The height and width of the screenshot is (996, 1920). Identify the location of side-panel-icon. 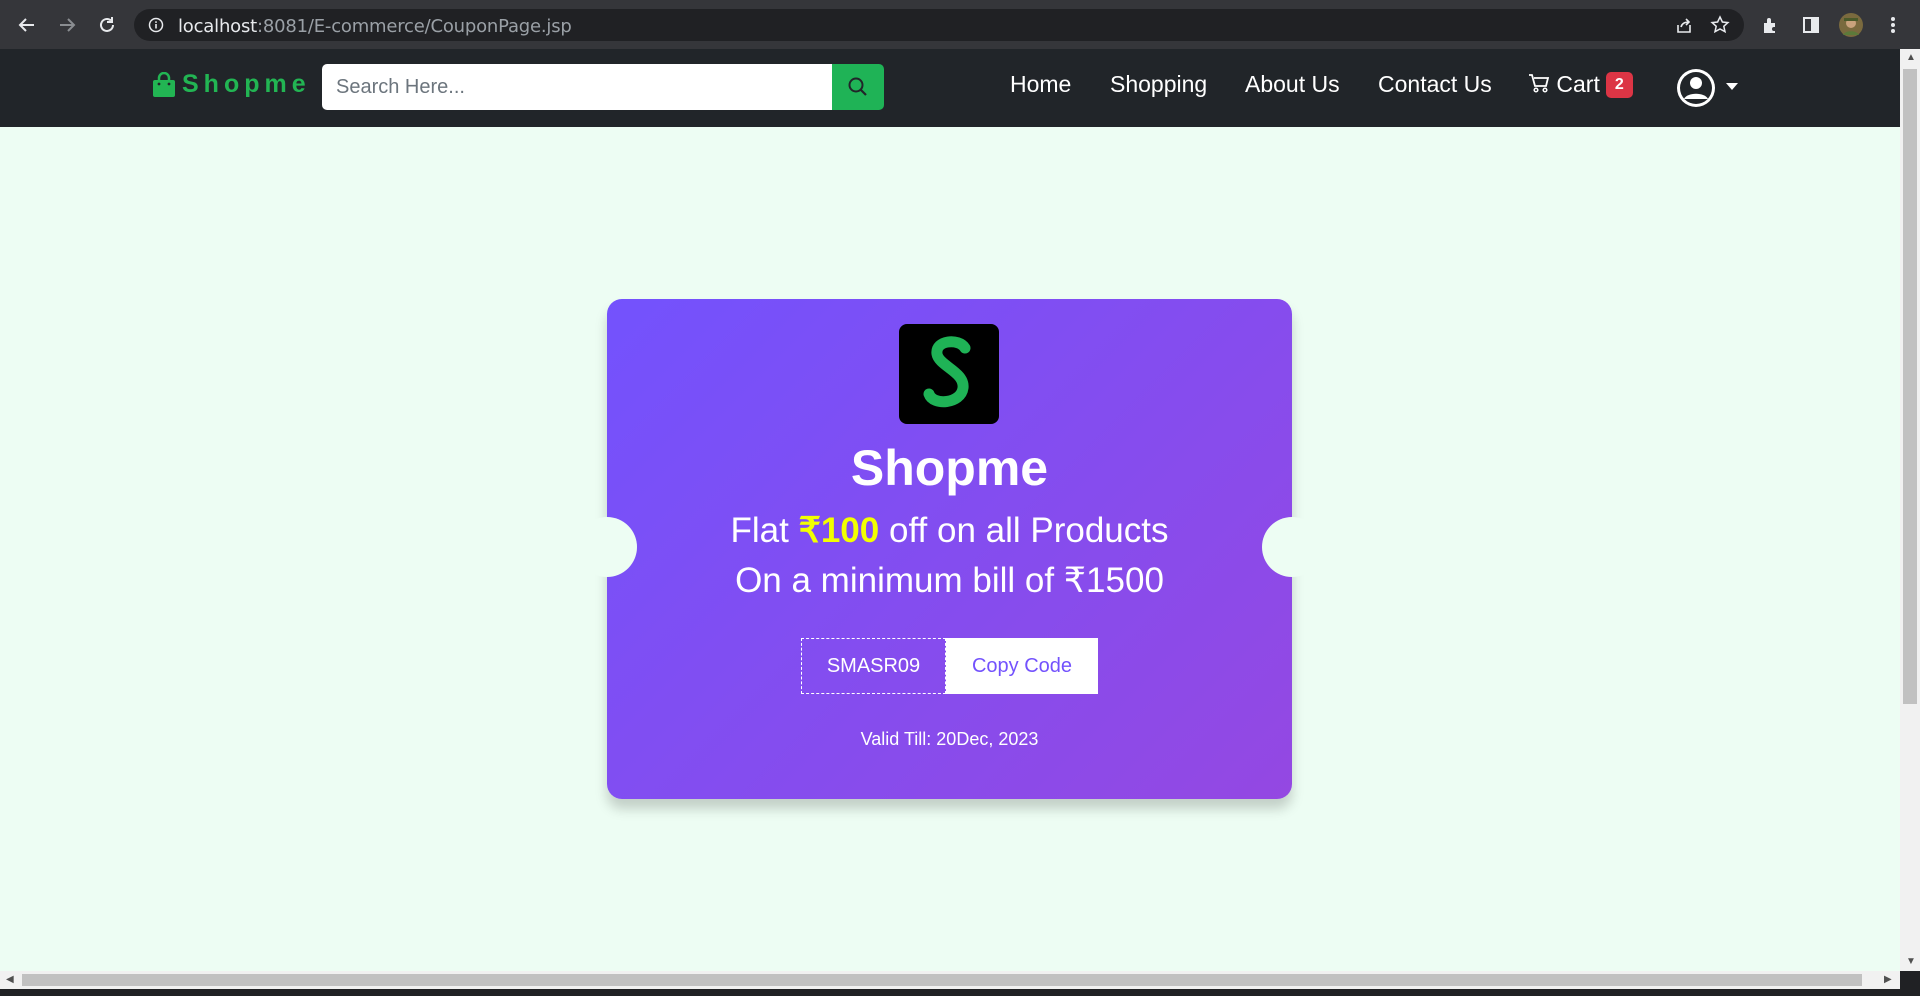
(1811, 25).